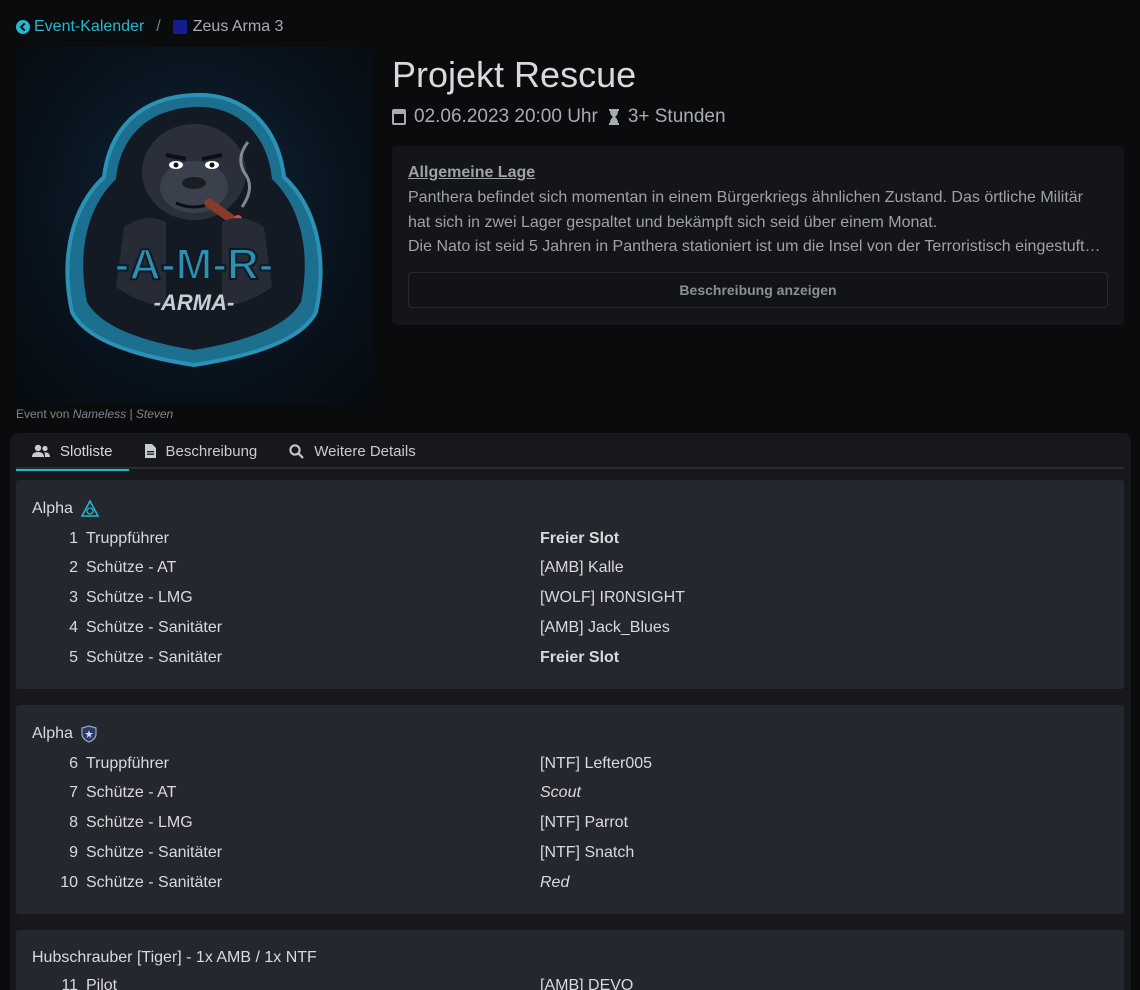 The image size is (1140, 990). I want to click on slot-row: 5 Schütze - Sanitäter Freier Slot, so click(570, 658).